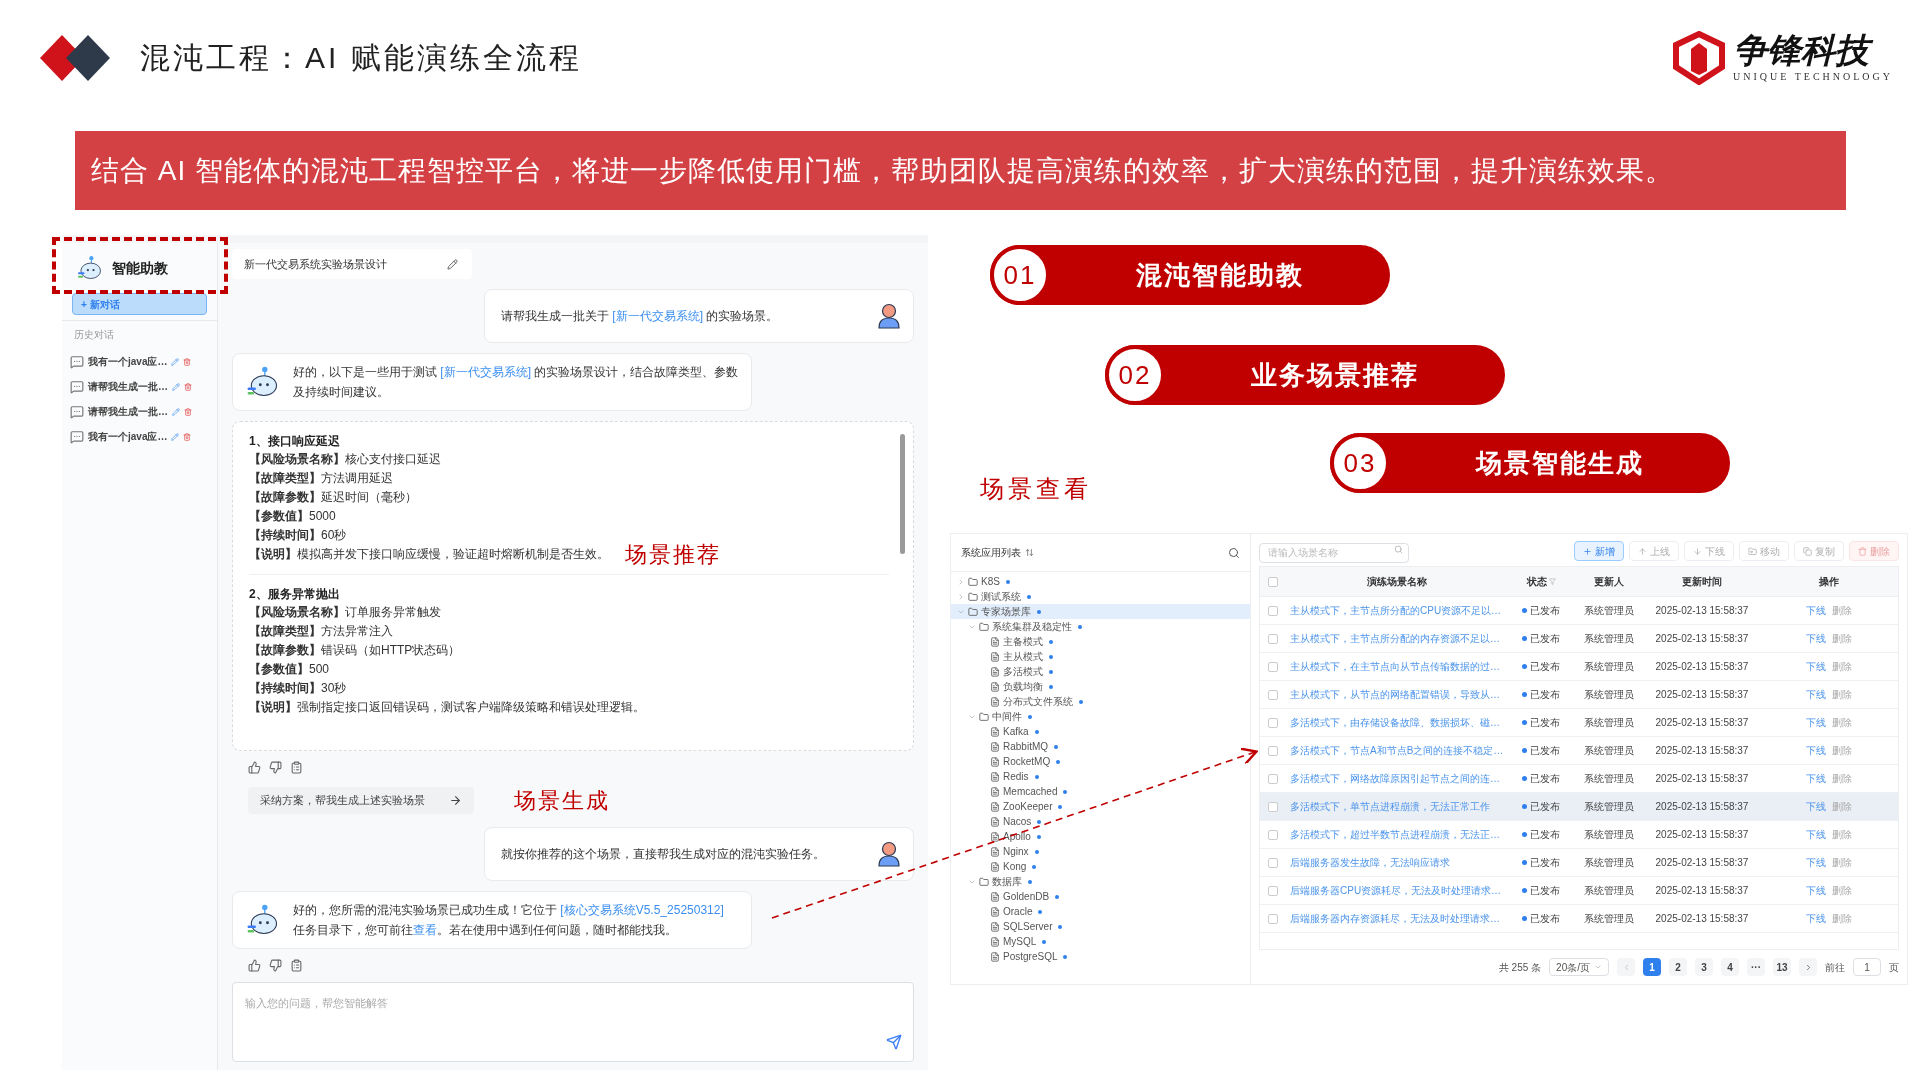 The image size is (1921, 1080). I want to click on tree-item: Redis, so click(1100, 776).